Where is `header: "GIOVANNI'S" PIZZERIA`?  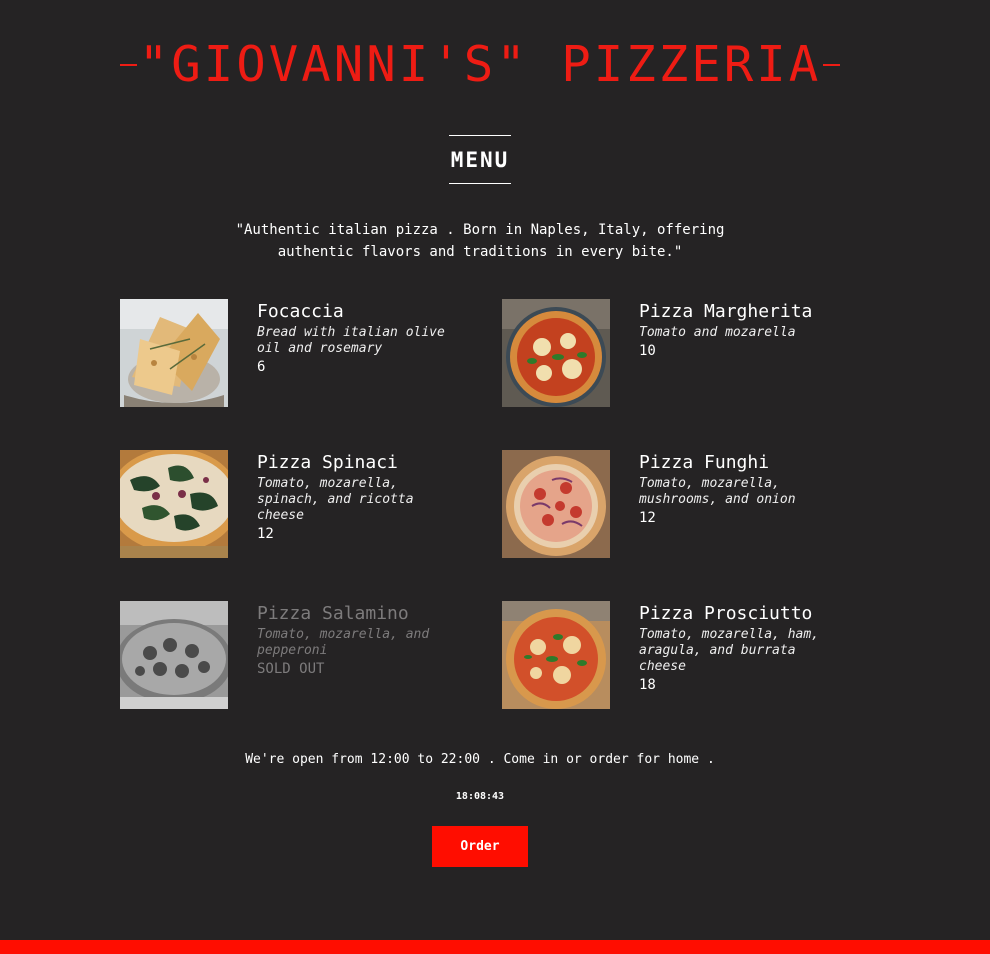
header: "GIOVANNI'S" PIZZERIA is located at coordinates (480, 64).